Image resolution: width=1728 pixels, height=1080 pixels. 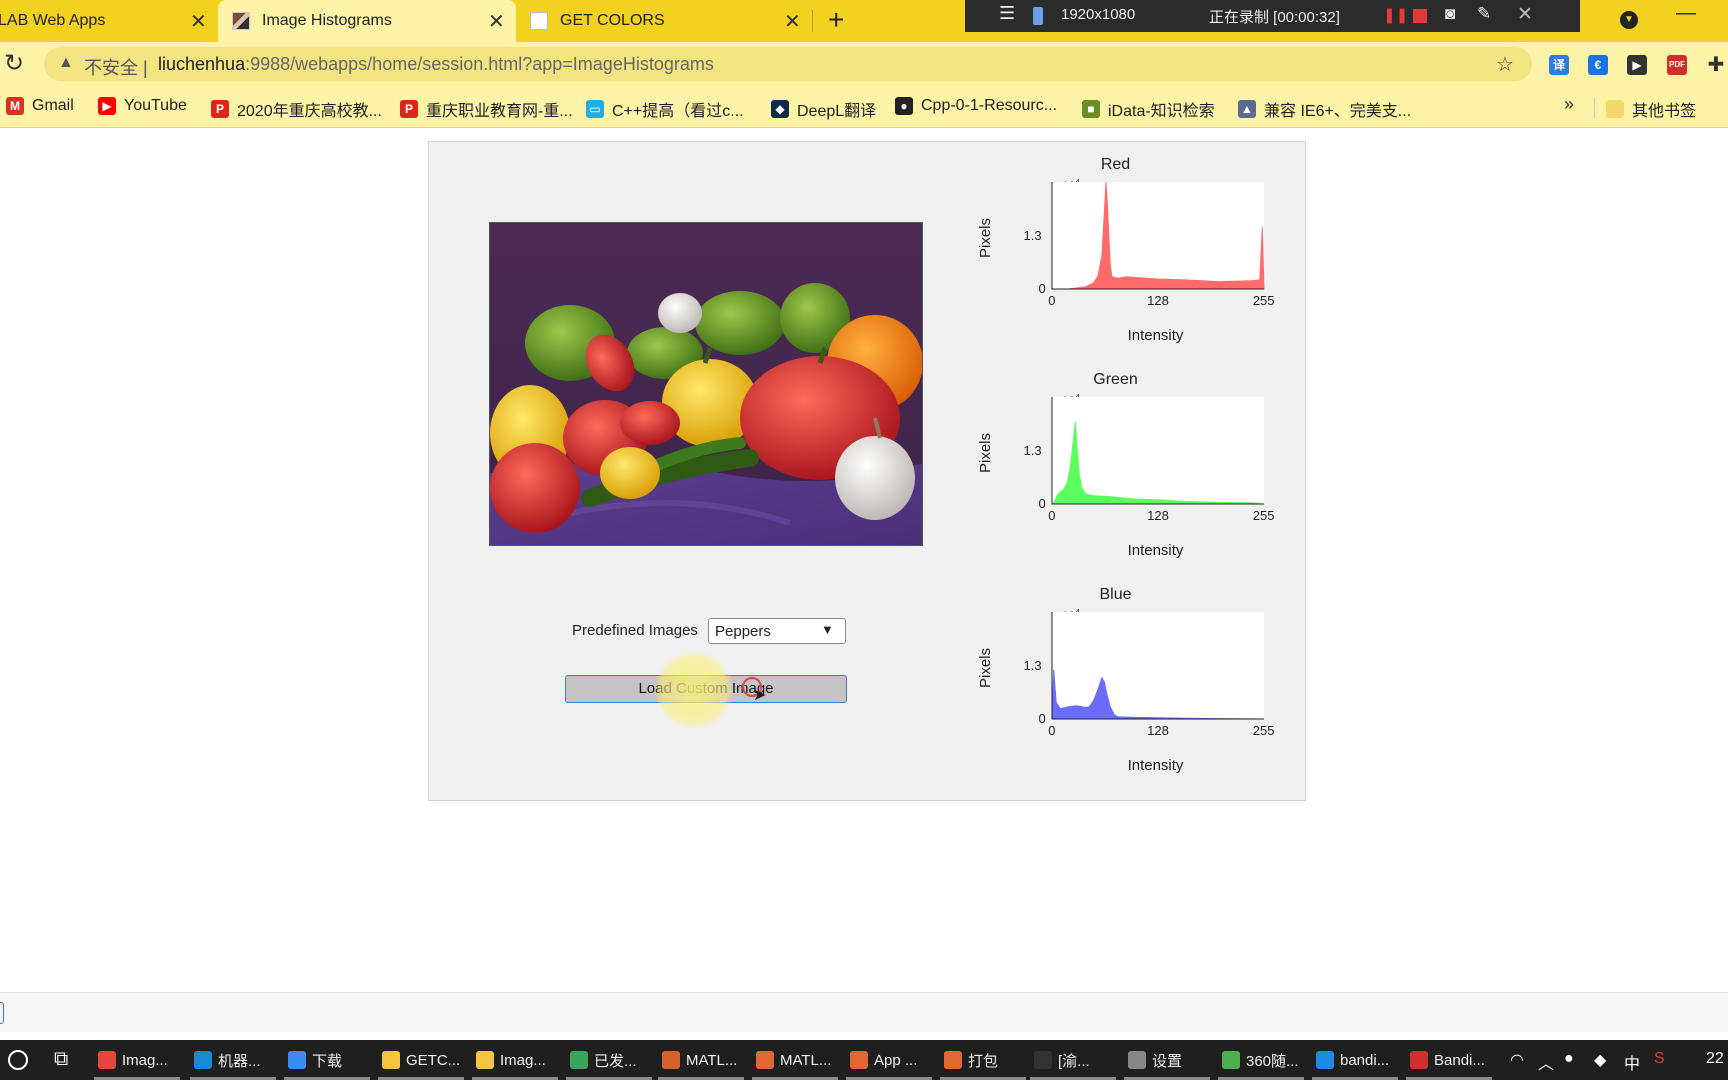 I want to click on blue-histogram: Blue×104PixelsIntensity012825501.3, so click(x=1121, y=678).